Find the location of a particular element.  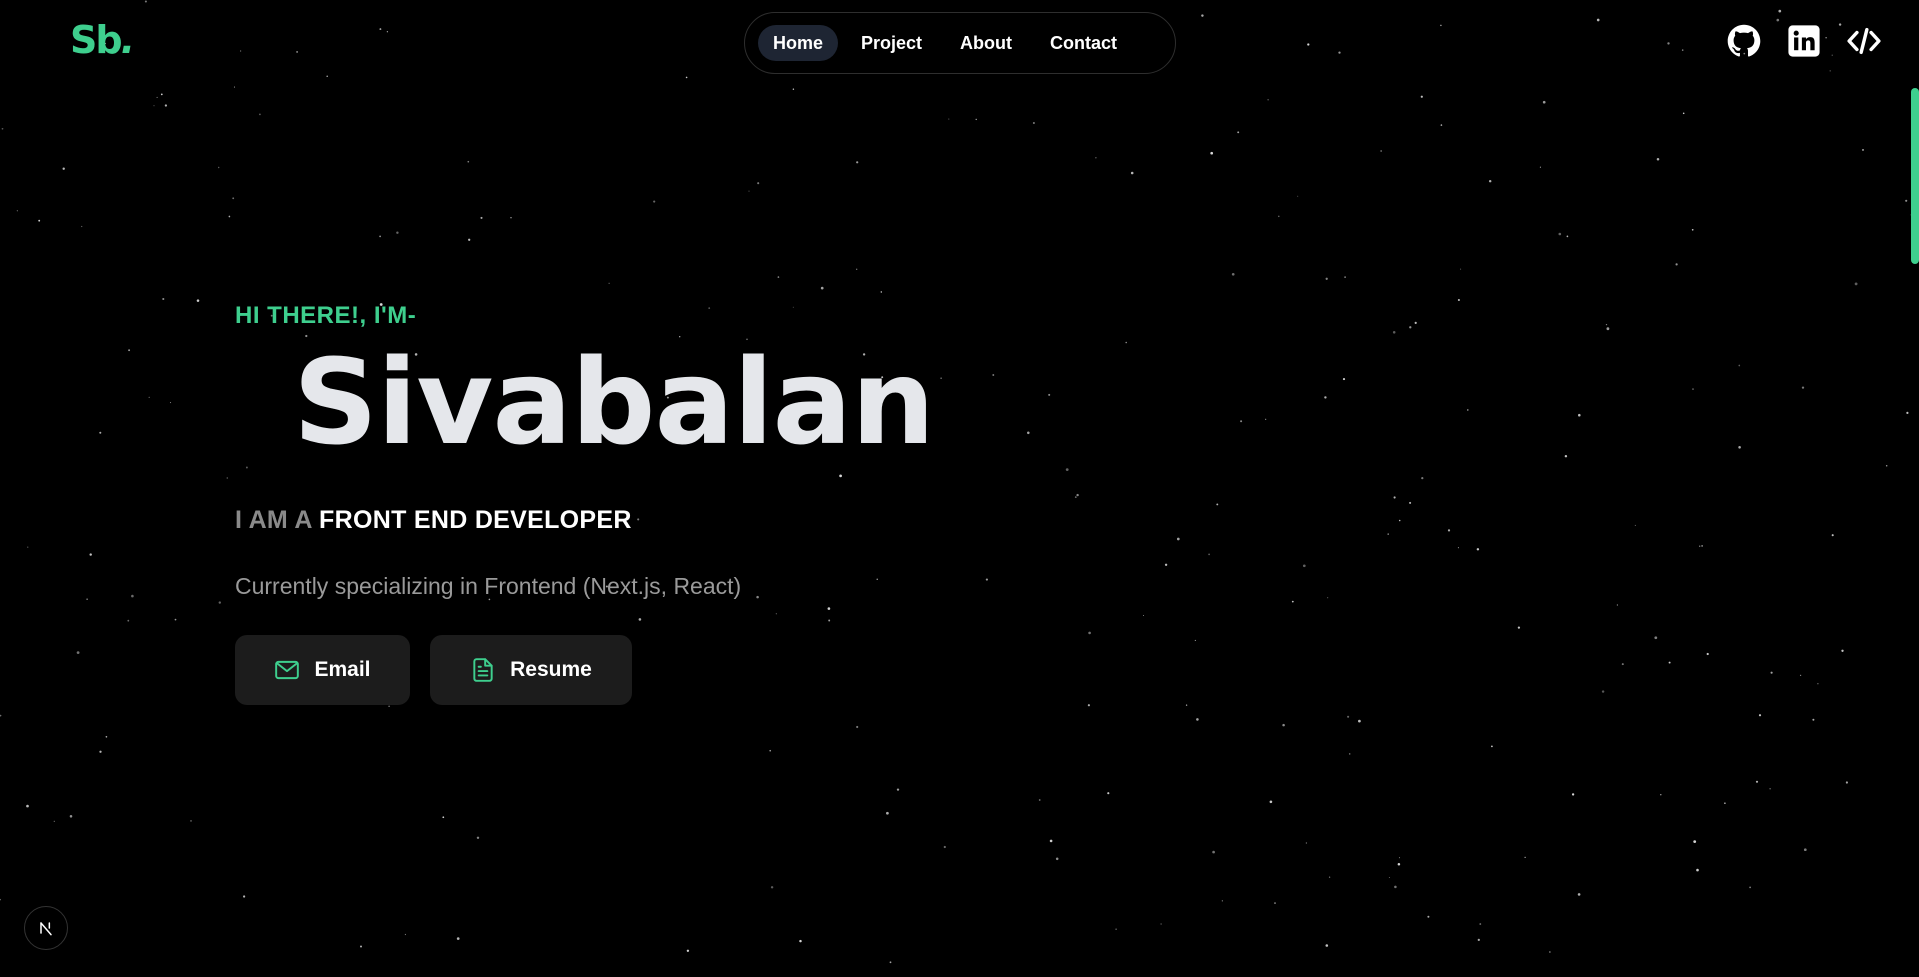

code-icon is located at coordinates (1864, 41).